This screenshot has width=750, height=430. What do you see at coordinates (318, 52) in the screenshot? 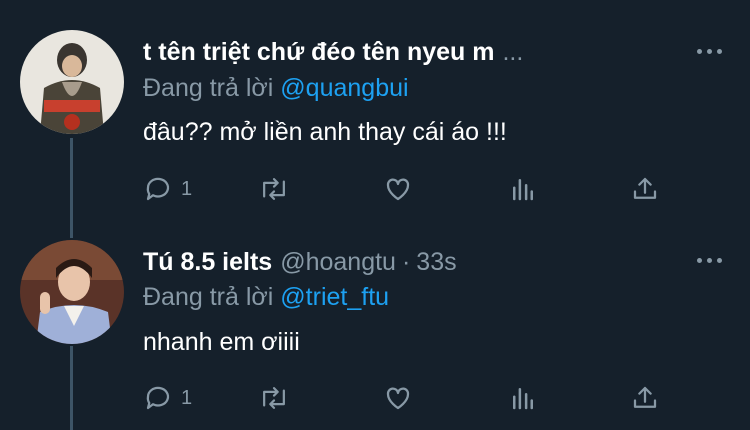
I see `display-name: t tên triệt chứ đéo tên nyeu m` at bounding box center [318, 52].